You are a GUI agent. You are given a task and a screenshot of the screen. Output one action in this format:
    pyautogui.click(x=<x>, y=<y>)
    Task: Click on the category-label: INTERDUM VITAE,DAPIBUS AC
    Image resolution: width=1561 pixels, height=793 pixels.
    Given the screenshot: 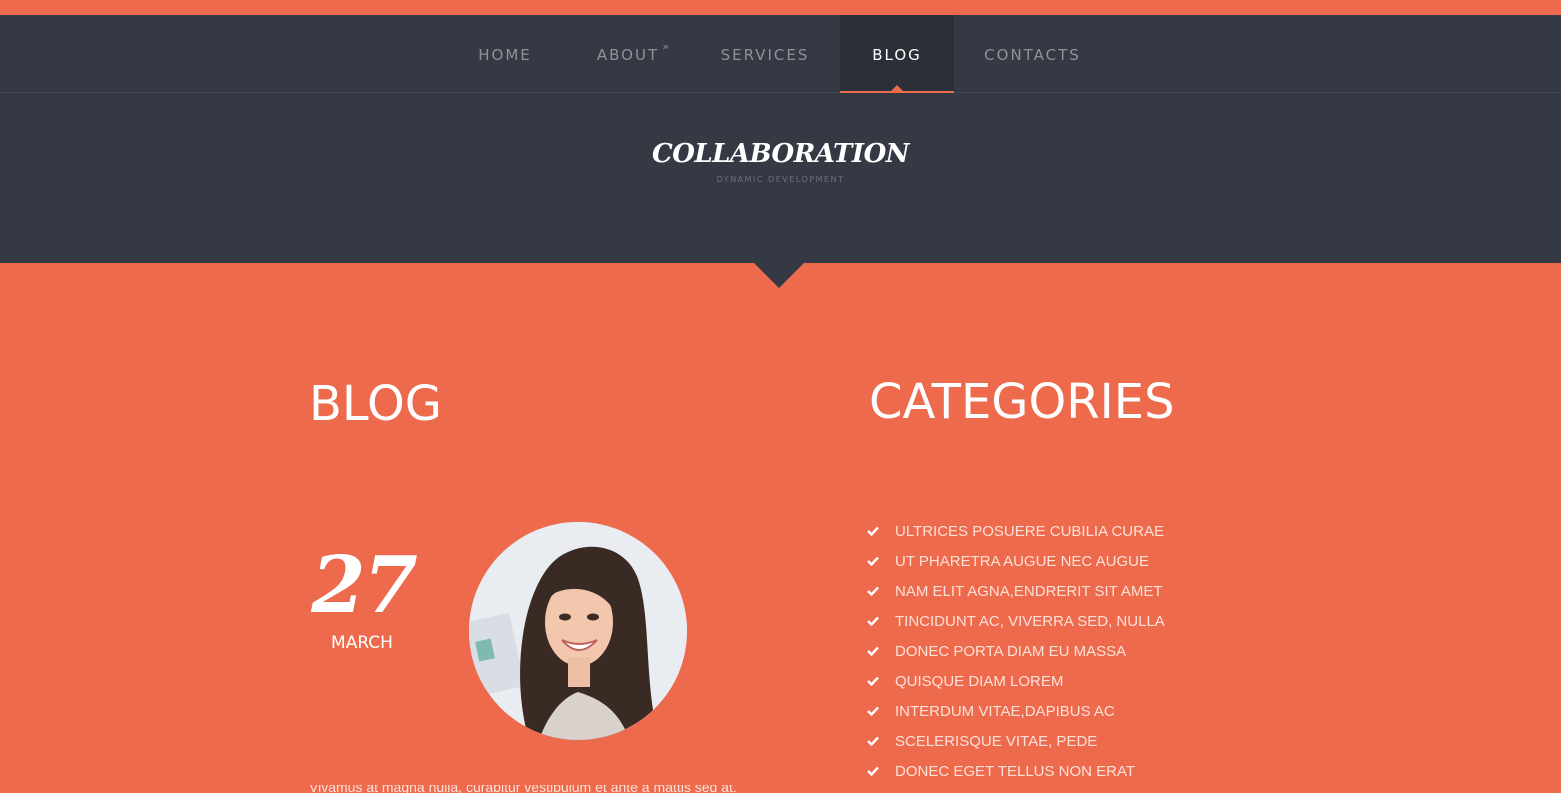 What is the action you would take?
    pyautogui.click(x=1005, y=711)
    